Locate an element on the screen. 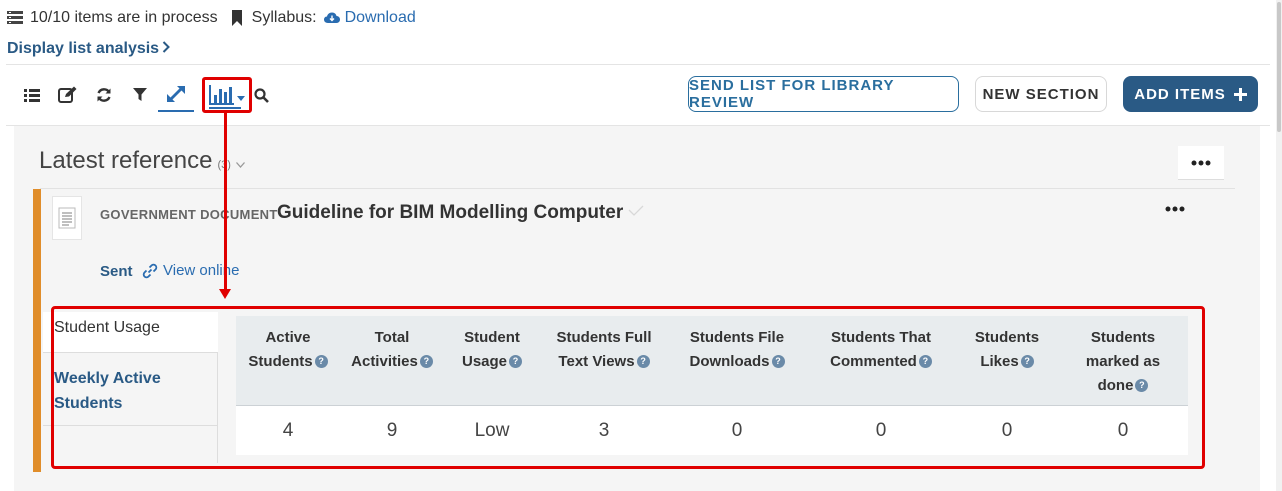 The image size is (1282, 491). expand-arrows-icon is located at coordinates (176, 94).